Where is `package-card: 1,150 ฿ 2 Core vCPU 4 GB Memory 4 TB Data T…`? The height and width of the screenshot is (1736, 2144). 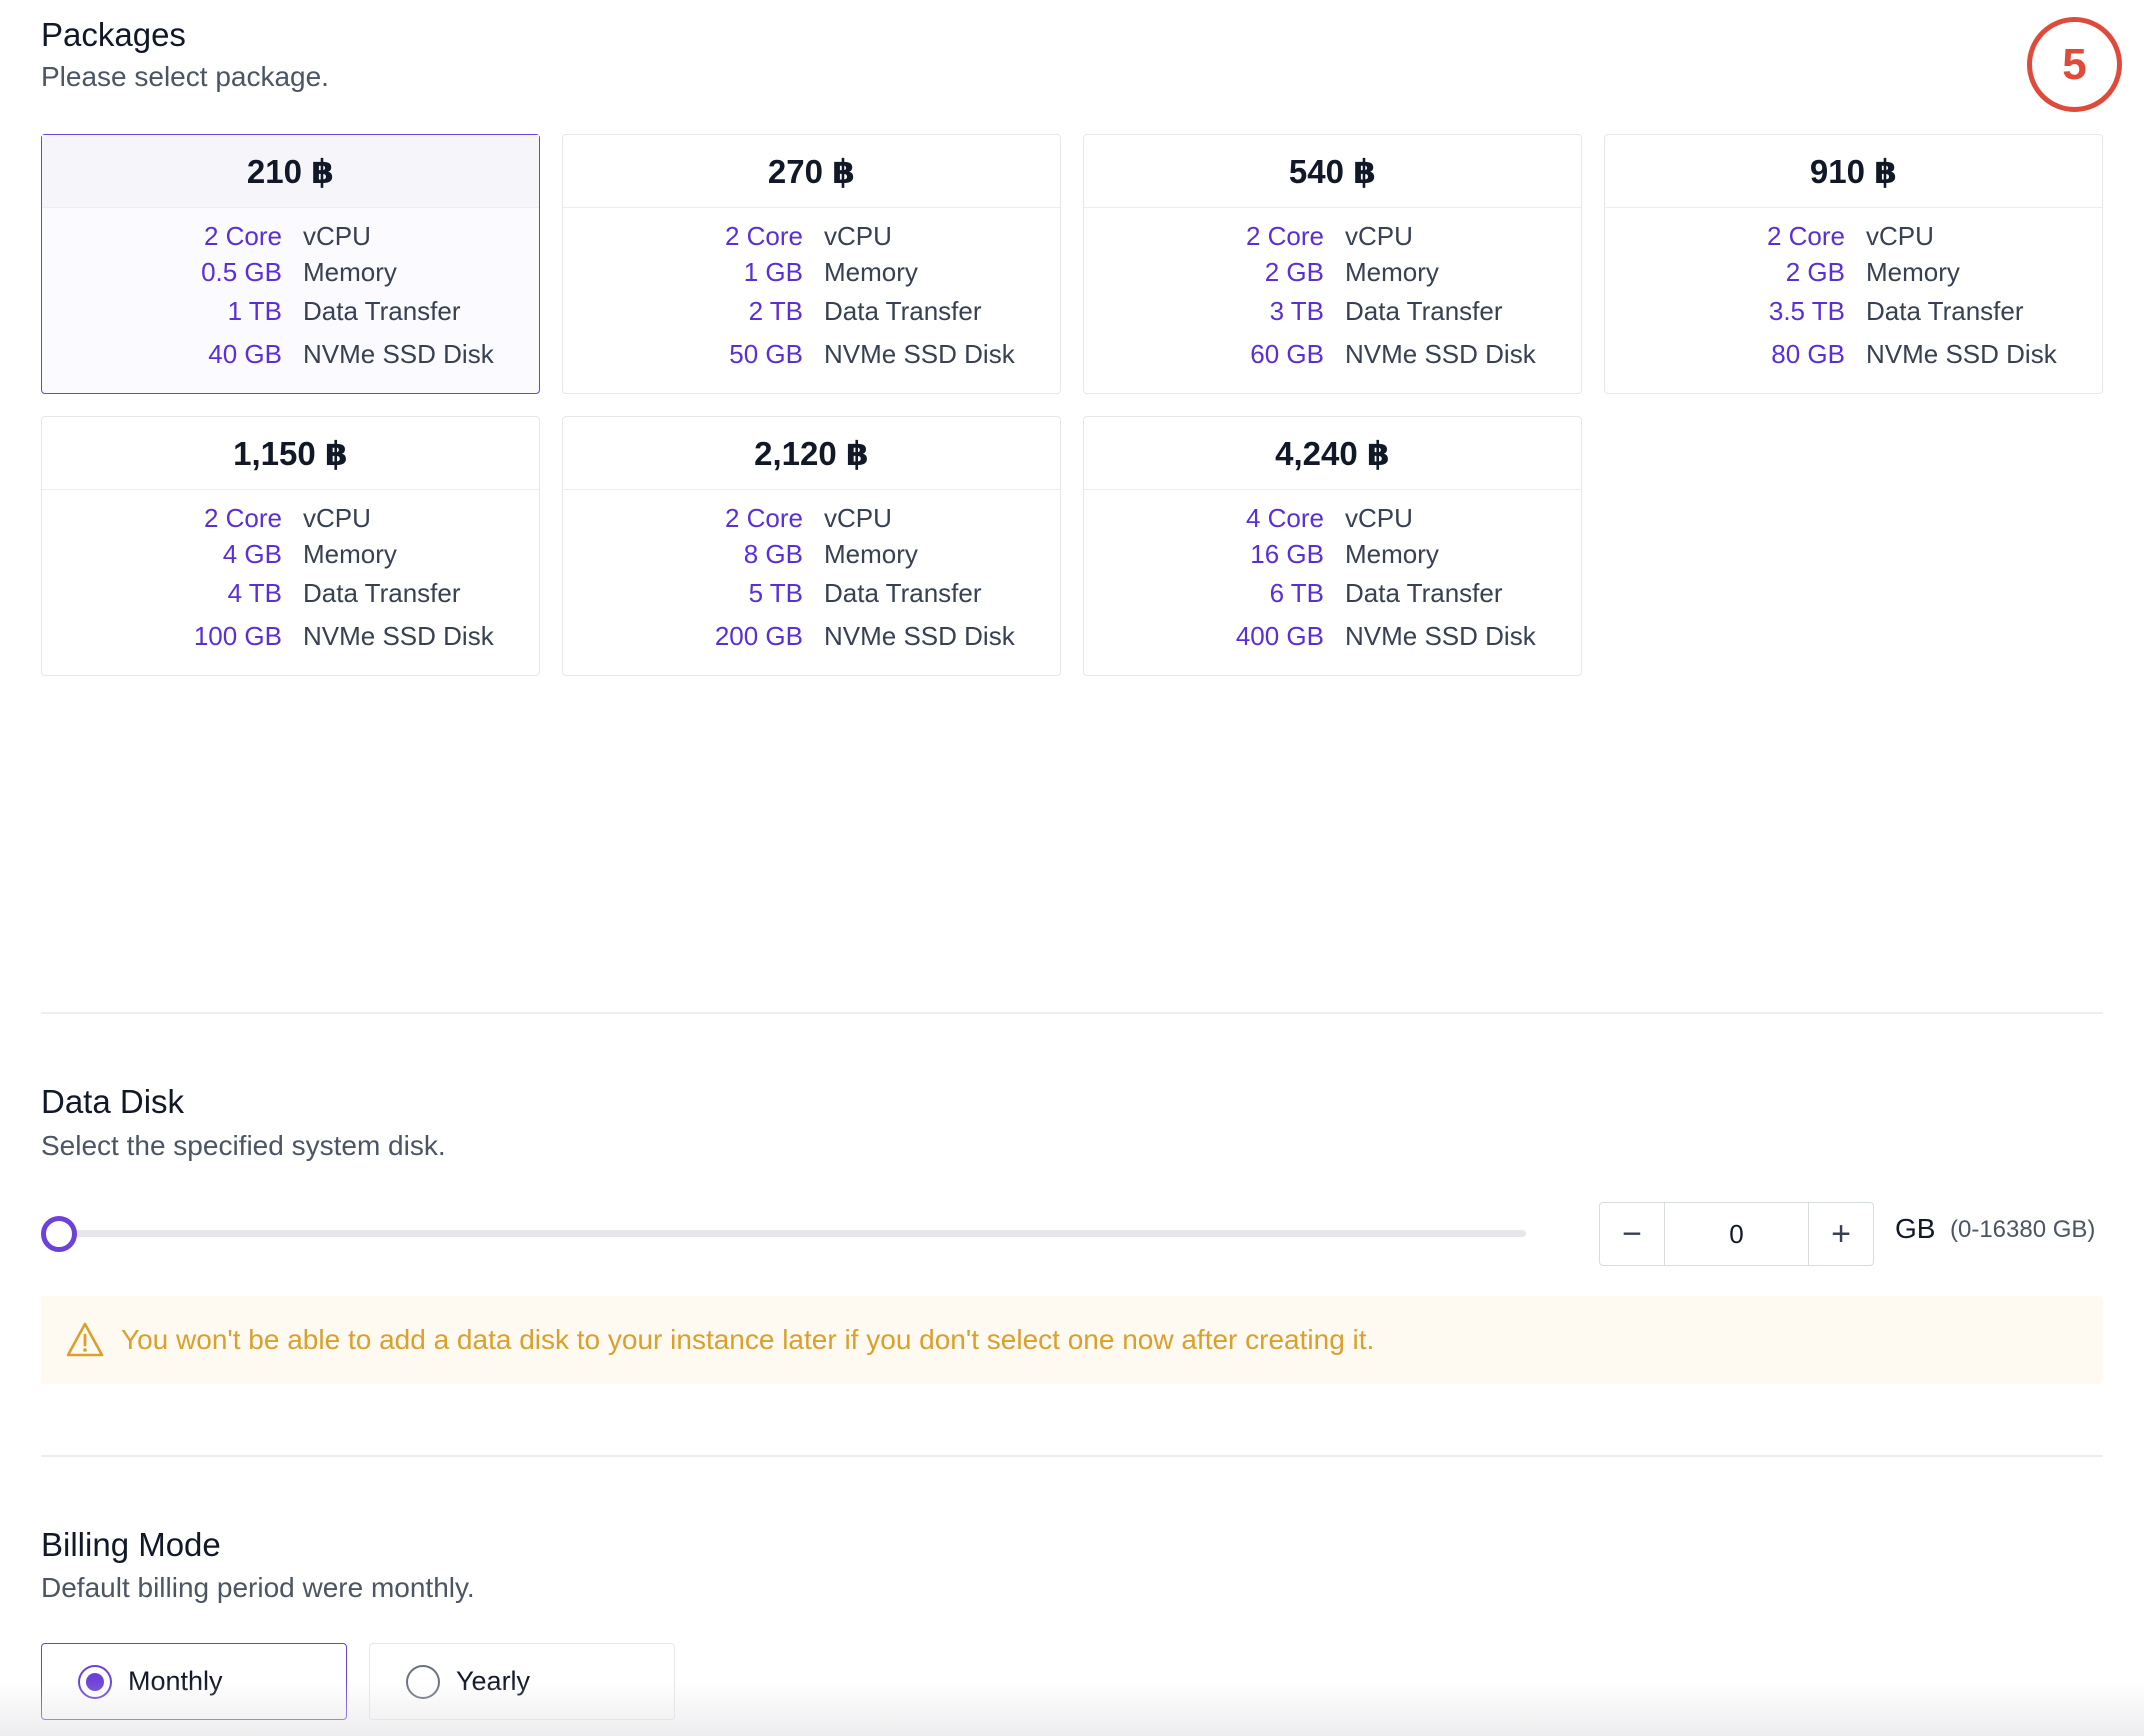 package-card: 1,150 ฿ 2 Core vCPU 4 GB Memory 4 TB Data T… is located at coordinates (290, 546).